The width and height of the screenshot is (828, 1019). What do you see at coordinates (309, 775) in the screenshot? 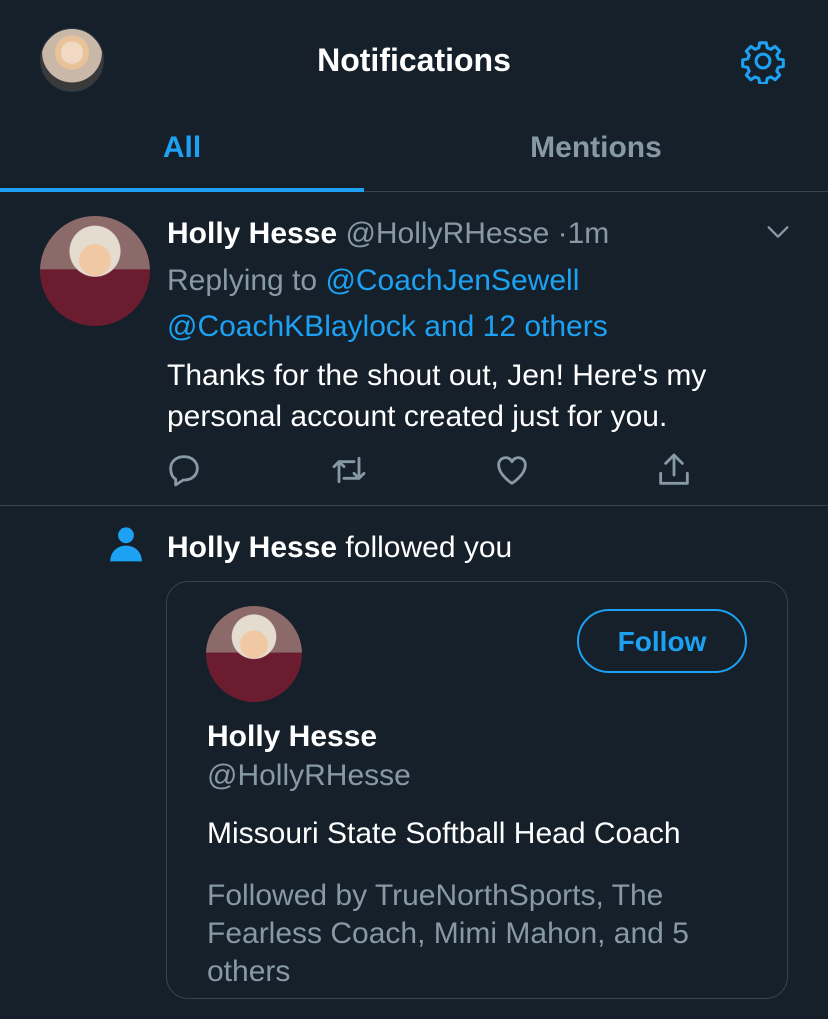
I see `user-card-handle: @HollyRHesse` at bounding box center [309, 775].